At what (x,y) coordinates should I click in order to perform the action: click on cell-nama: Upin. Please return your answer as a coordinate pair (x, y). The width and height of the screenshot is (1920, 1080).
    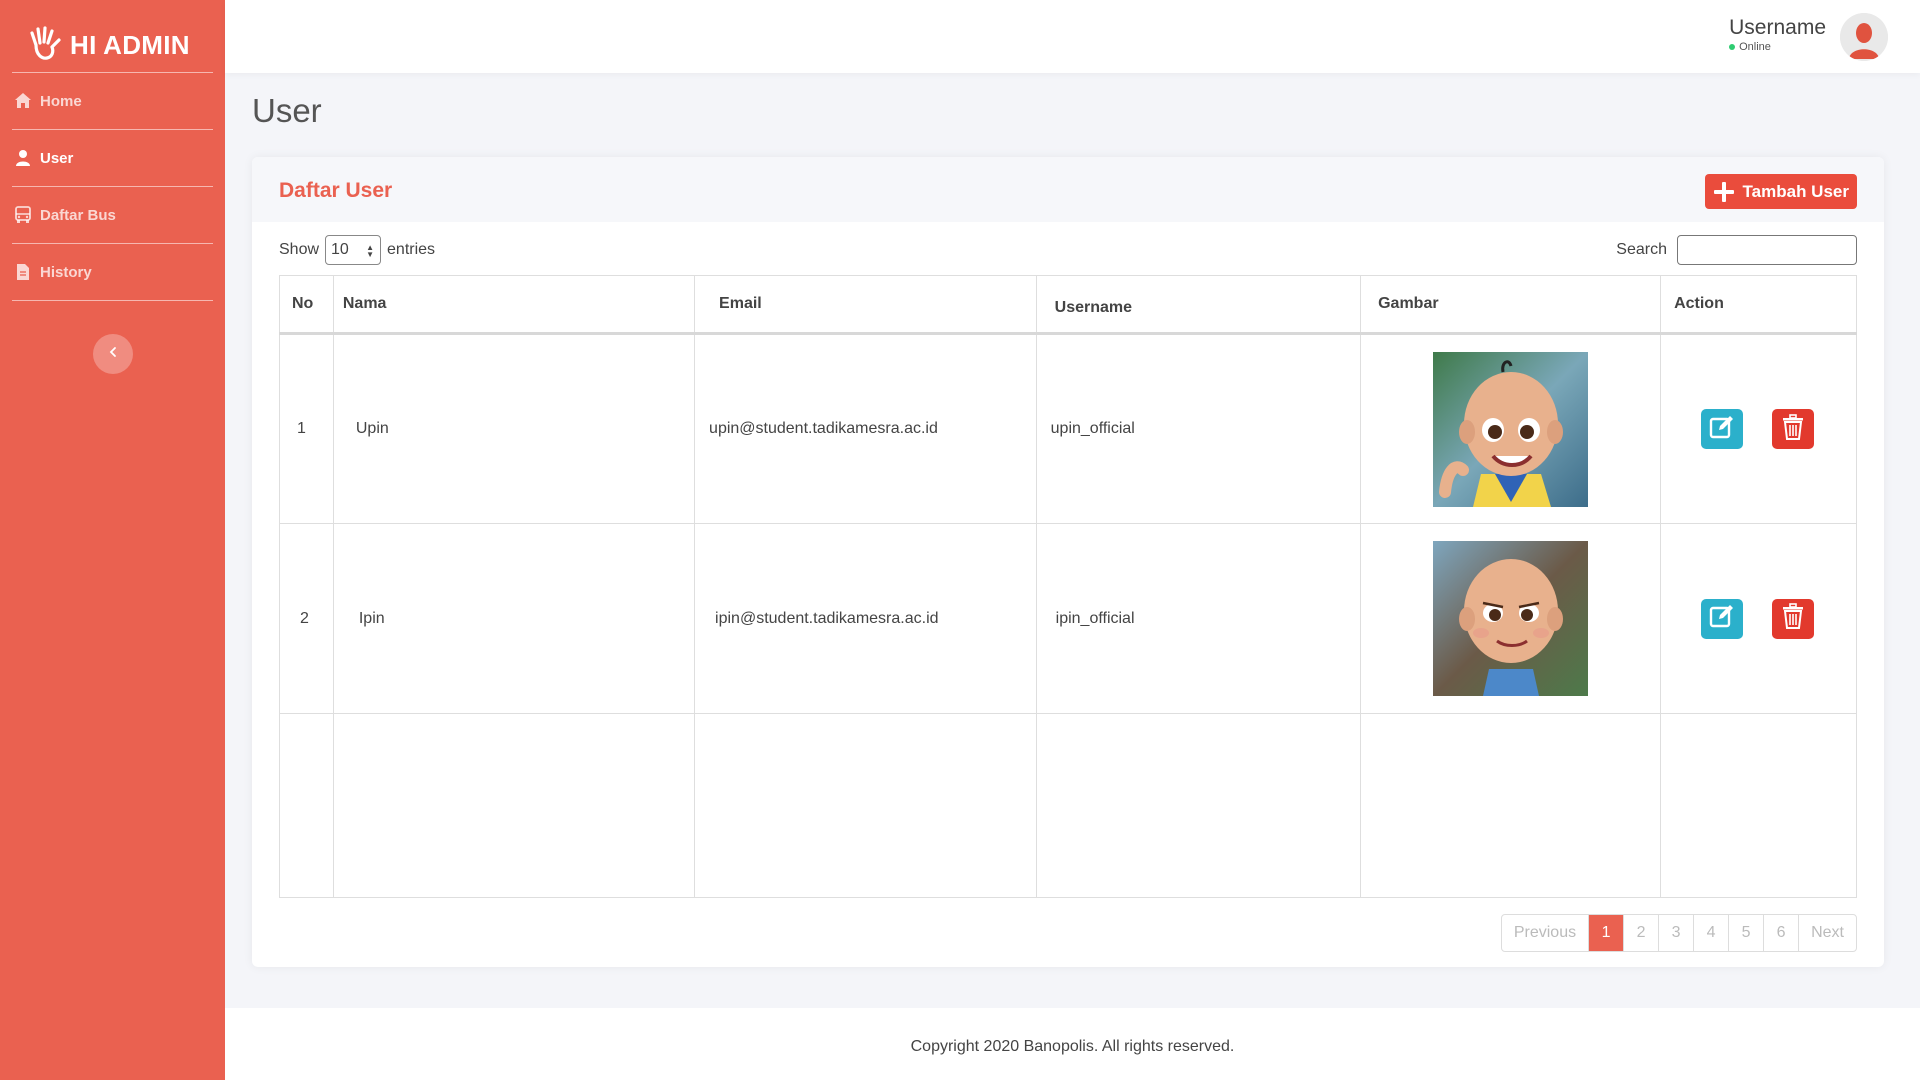
    Looking at the image, I should click on (514, 428).